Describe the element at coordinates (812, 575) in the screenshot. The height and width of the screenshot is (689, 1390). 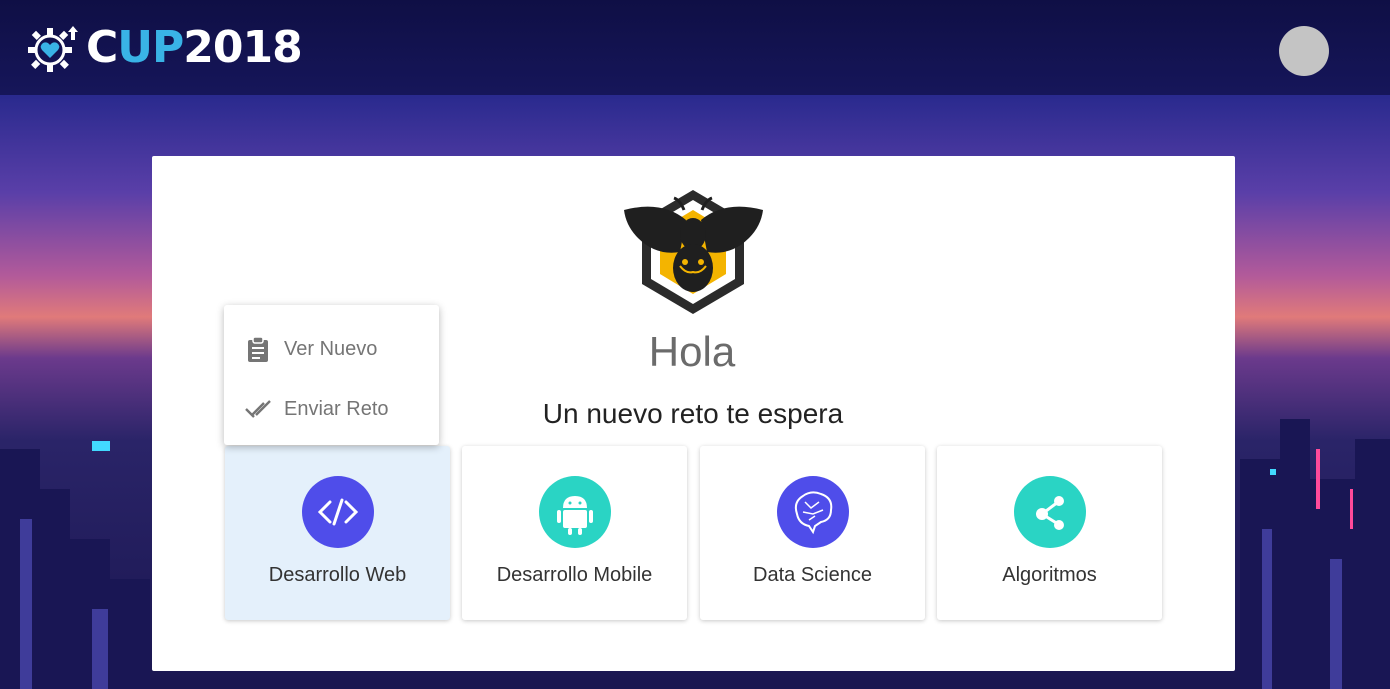
I see `category-label: Data Science` at that location.